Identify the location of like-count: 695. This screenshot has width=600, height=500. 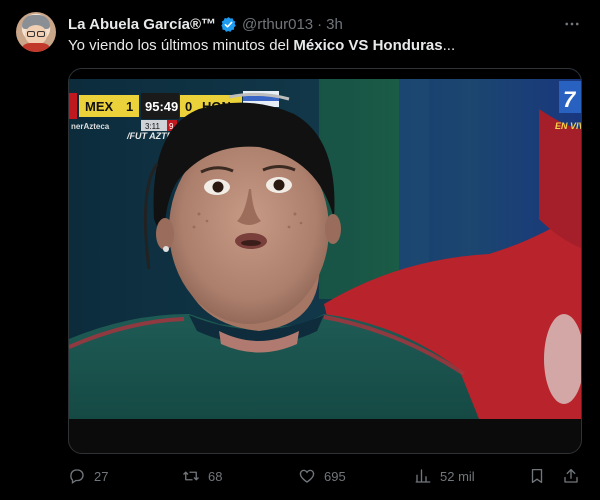
(335, 476).